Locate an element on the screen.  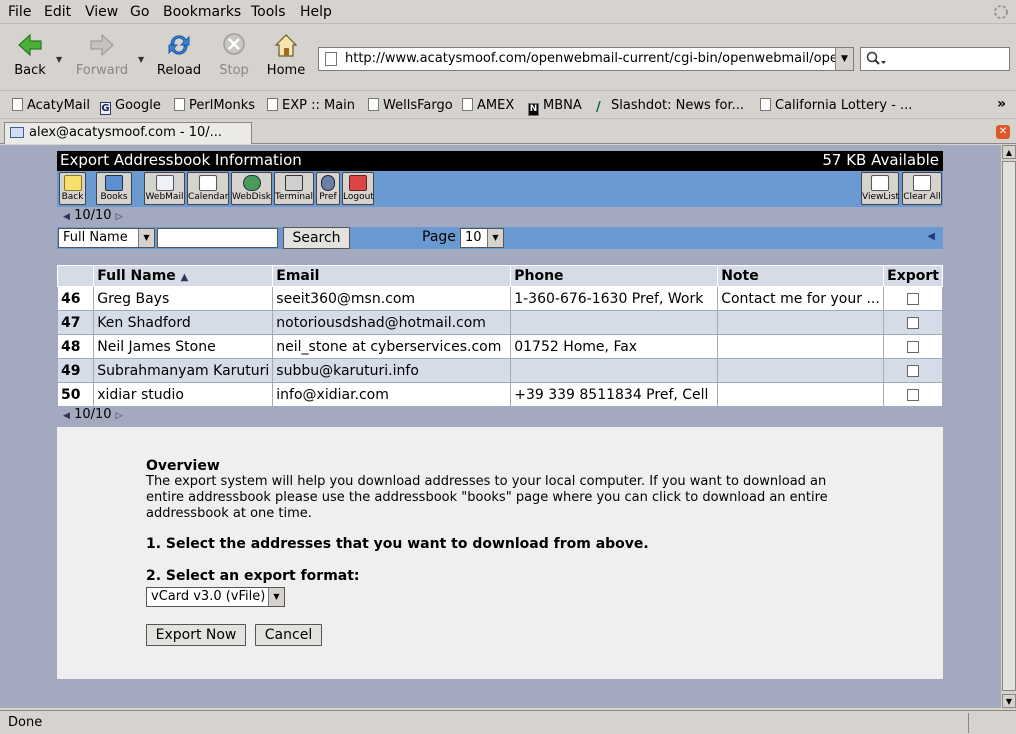
books-icon is located at coordinates (114, 183).